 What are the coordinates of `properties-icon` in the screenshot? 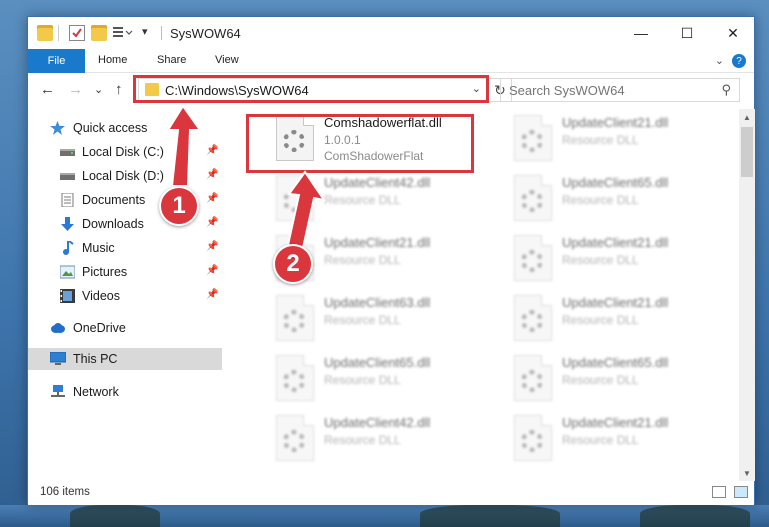 It's located at (77, 33).